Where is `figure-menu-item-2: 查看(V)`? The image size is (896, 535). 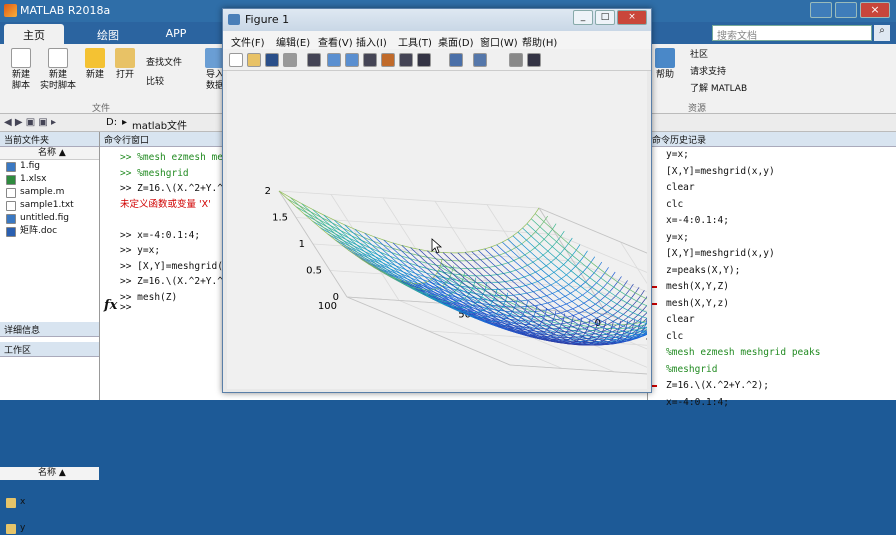 figure-menu-item-2: 查看(V) is located at coordinates (335, 41).